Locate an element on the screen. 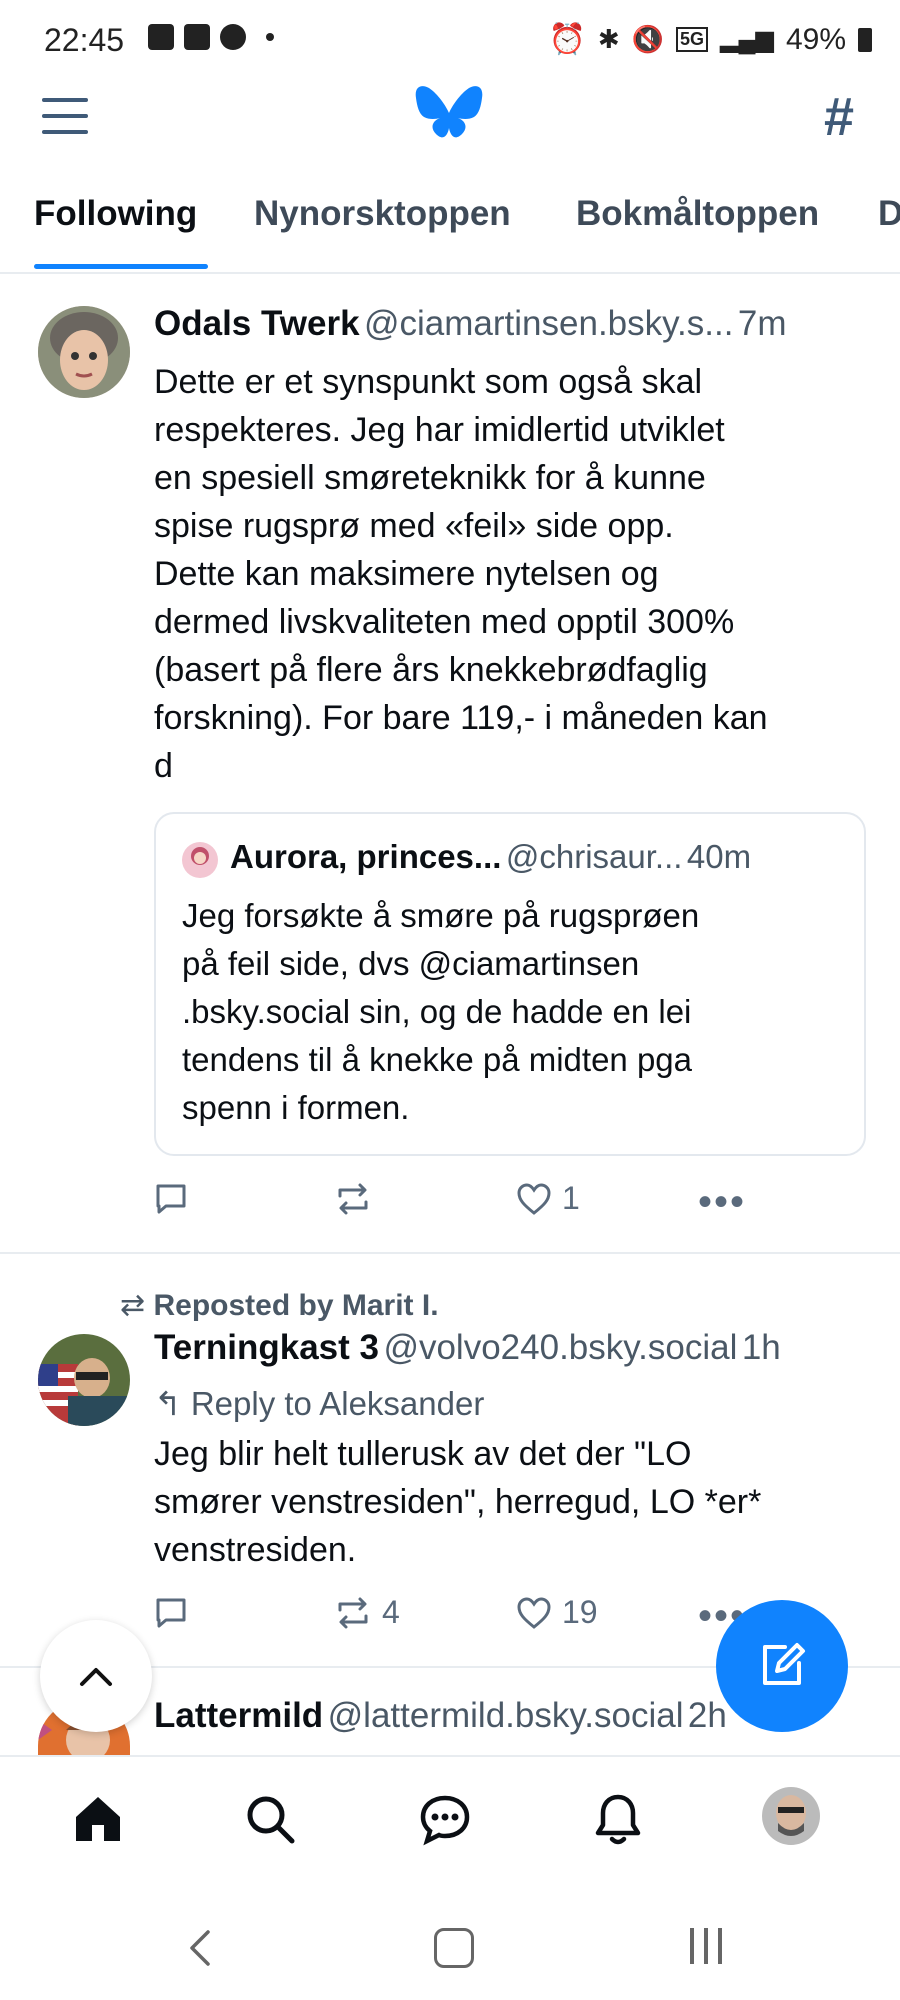  tab-nynorsktoppen: Nynorsktoppen is located at coordinates (382, 214).